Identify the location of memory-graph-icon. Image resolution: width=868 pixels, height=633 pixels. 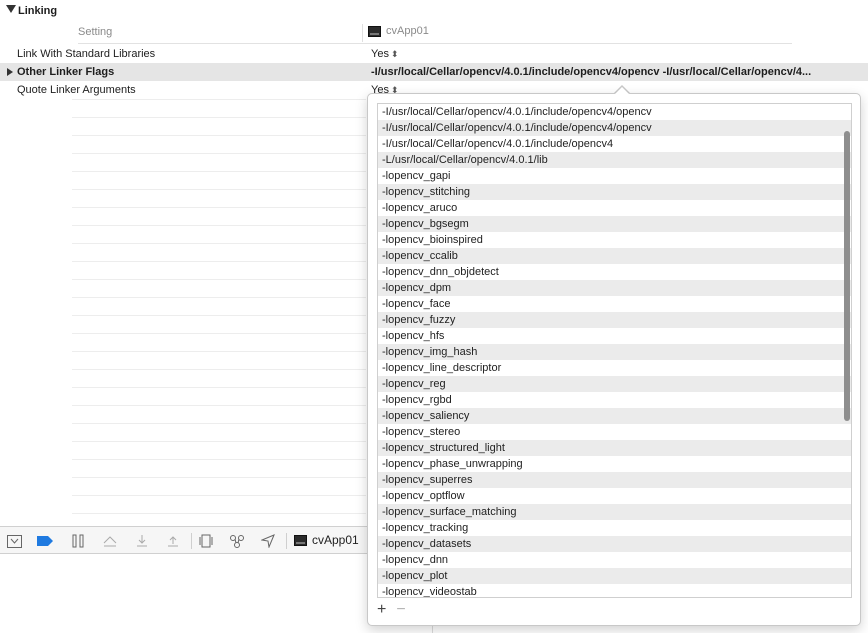
(237, 541).